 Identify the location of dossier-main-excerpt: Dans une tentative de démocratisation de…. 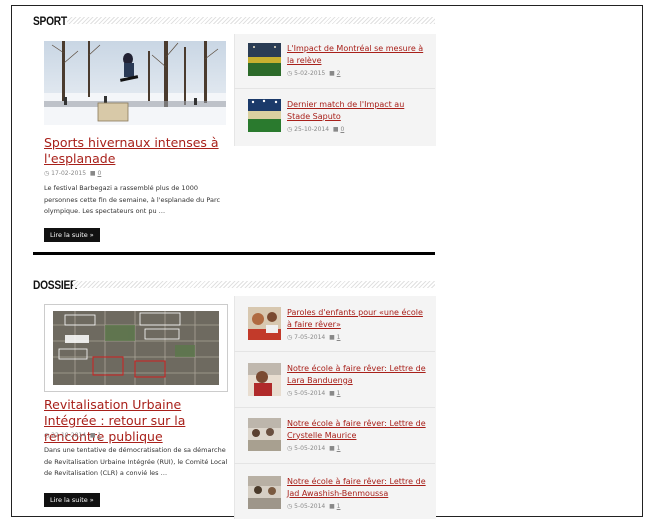
(136, 461).